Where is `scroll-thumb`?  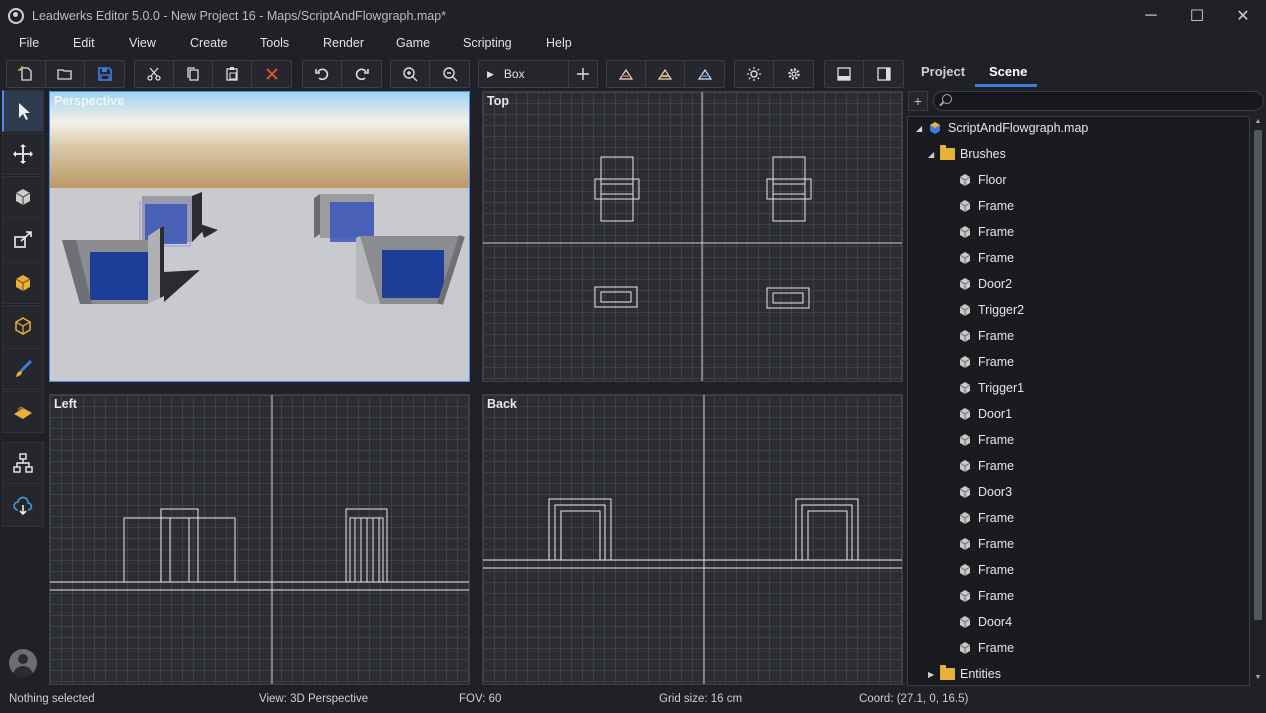
scroll-thumb is located at coordinates (1258, 375).